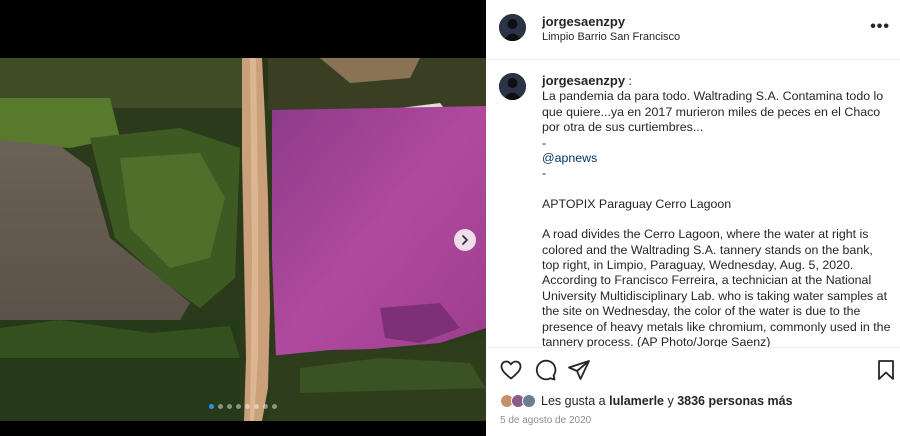  What do you see at coordinates (671, 401) in the screenshot?
I see `likes-middle: y` at bounding box center [671, 401].